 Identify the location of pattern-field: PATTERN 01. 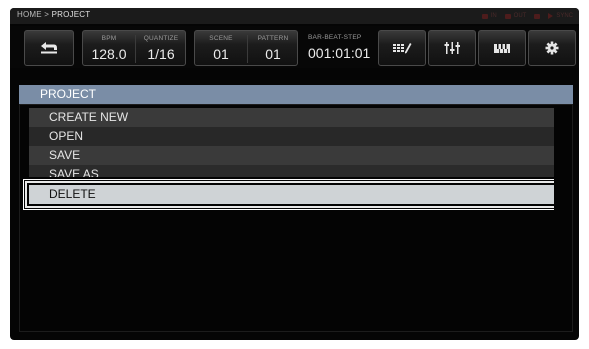
(273, 49).